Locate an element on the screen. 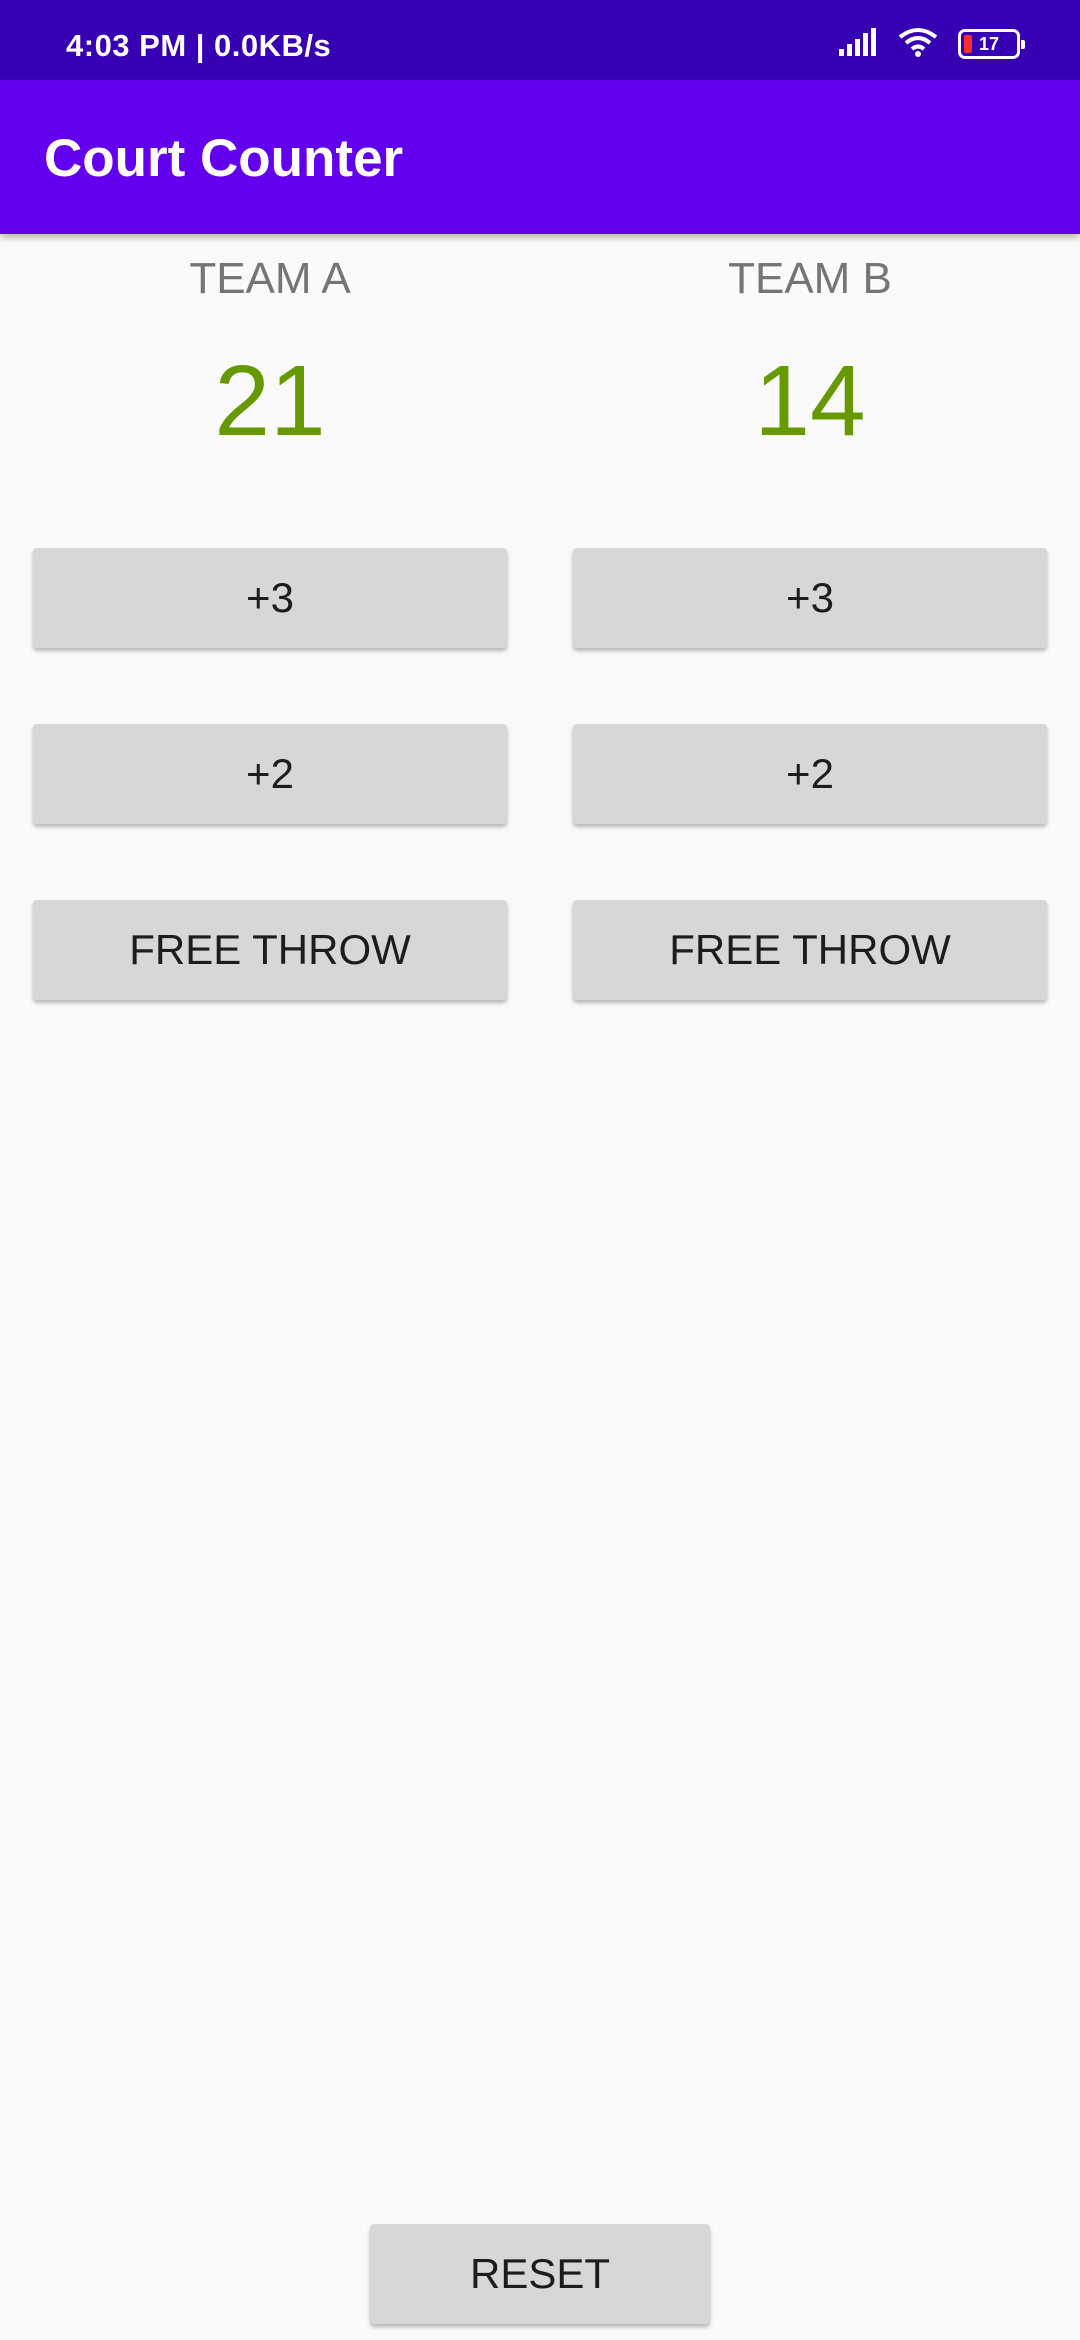 The image size is (1080, 2340). signal-icon is located at coordinates (858, 44).